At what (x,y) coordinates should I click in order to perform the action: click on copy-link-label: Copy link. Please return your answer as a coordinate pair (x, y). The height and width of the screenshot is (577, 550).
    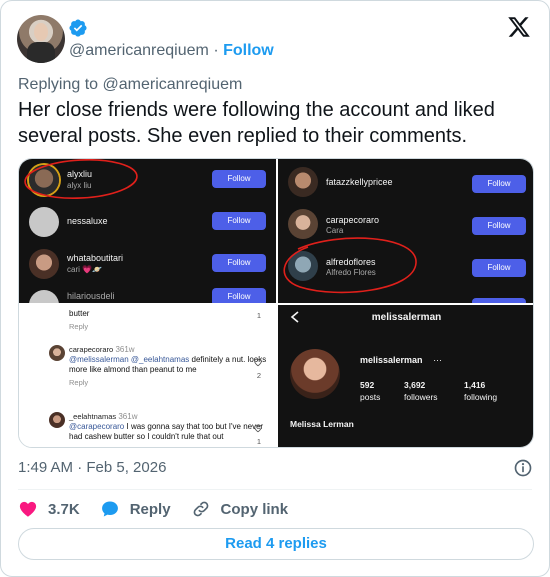
    Looking at the image, I should click on (254, 509).